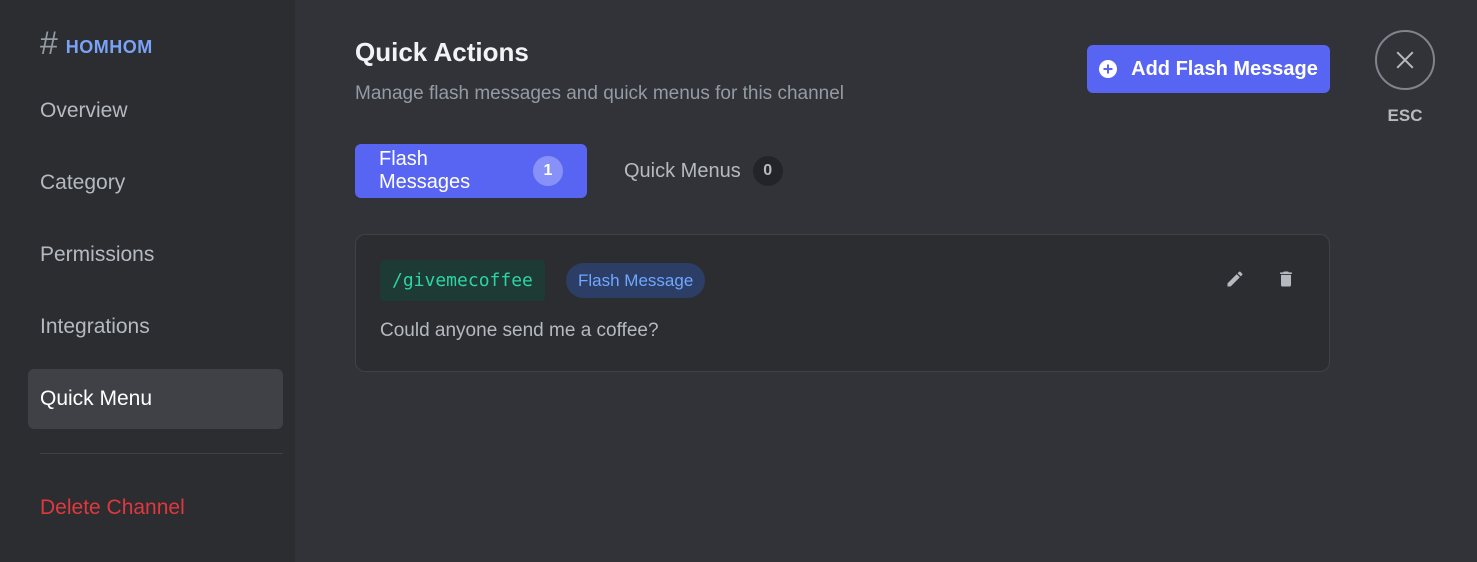 The height and width of the screenshot is (562, 1477). I want to click on sidebar-item-label: Category, so click(83, 182).